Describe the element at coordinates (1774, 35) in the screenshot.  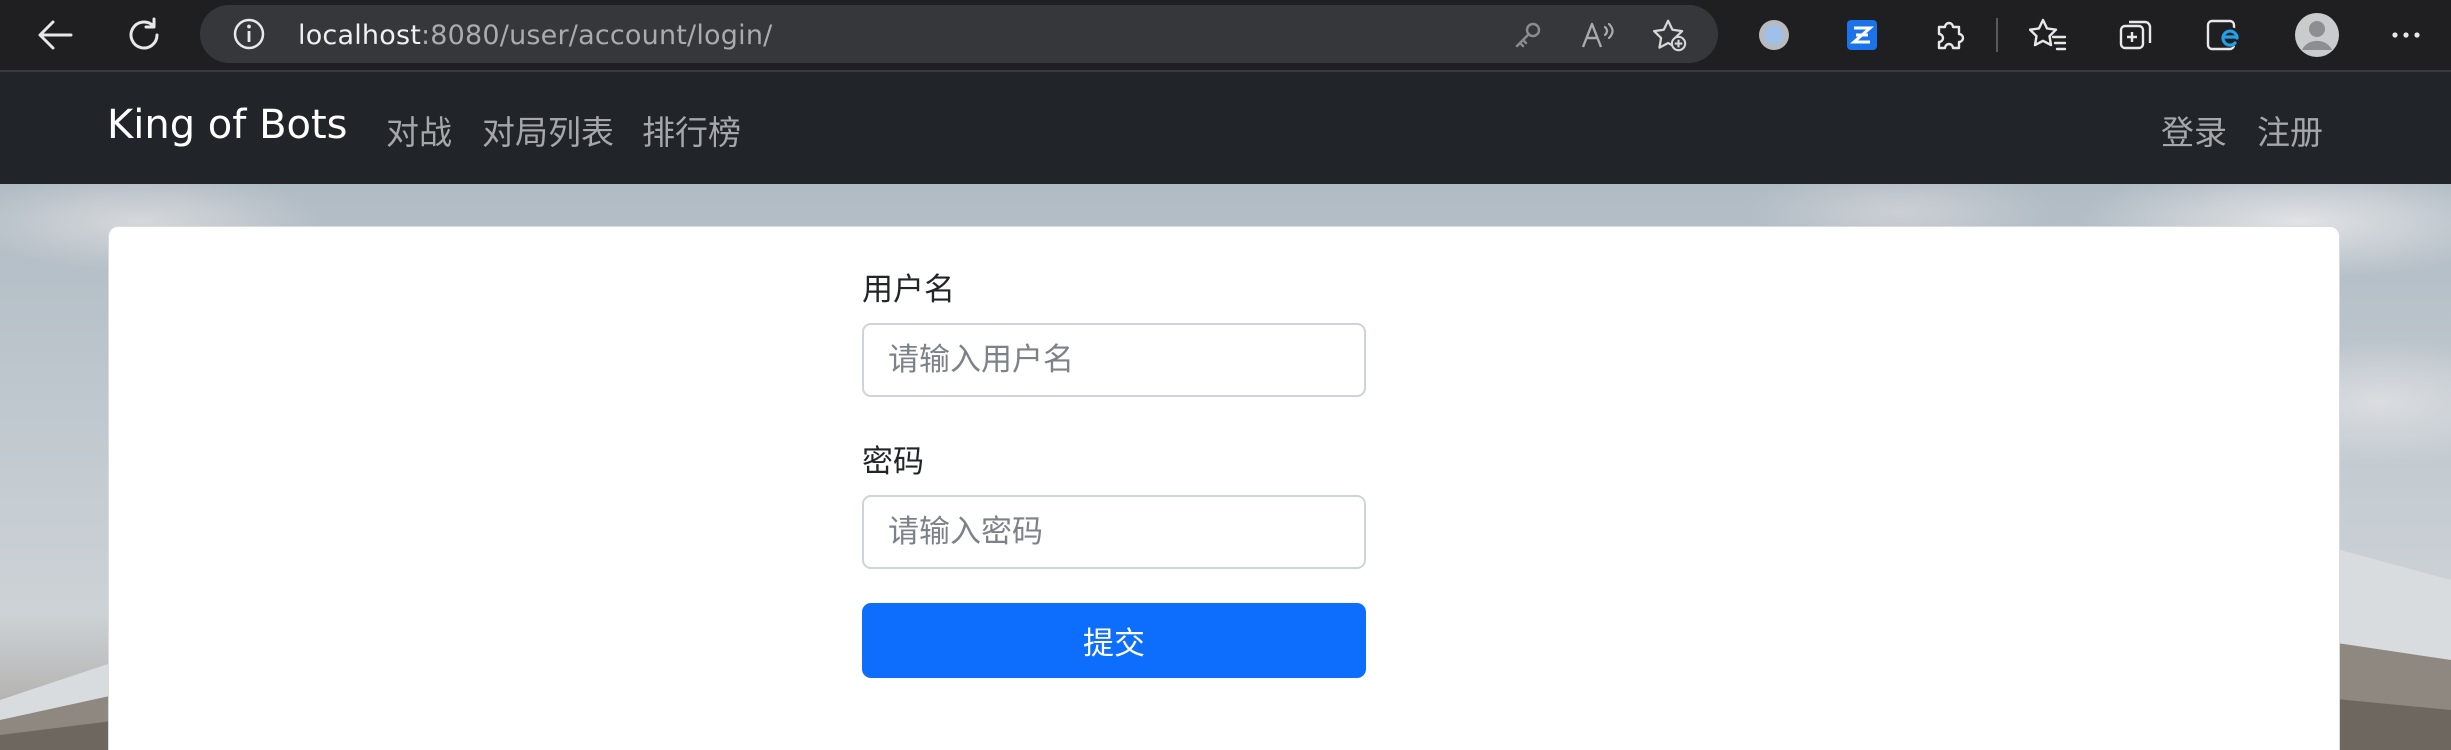
I see `extension-circle-icon` at that location.